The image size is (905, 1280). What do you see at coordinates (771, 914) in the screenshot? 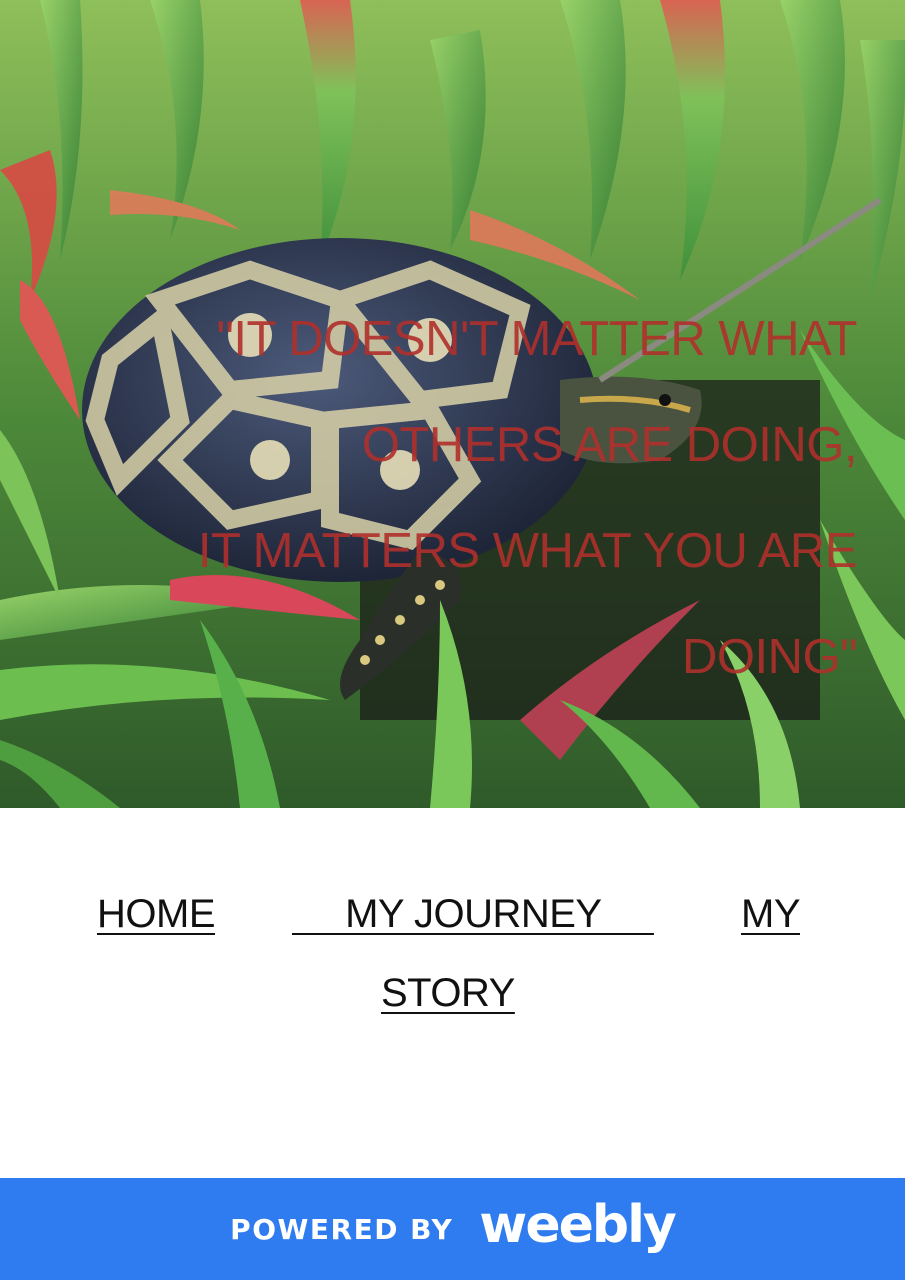
I see `nav-link-my-story: MY` at bounding box center [771, 914].